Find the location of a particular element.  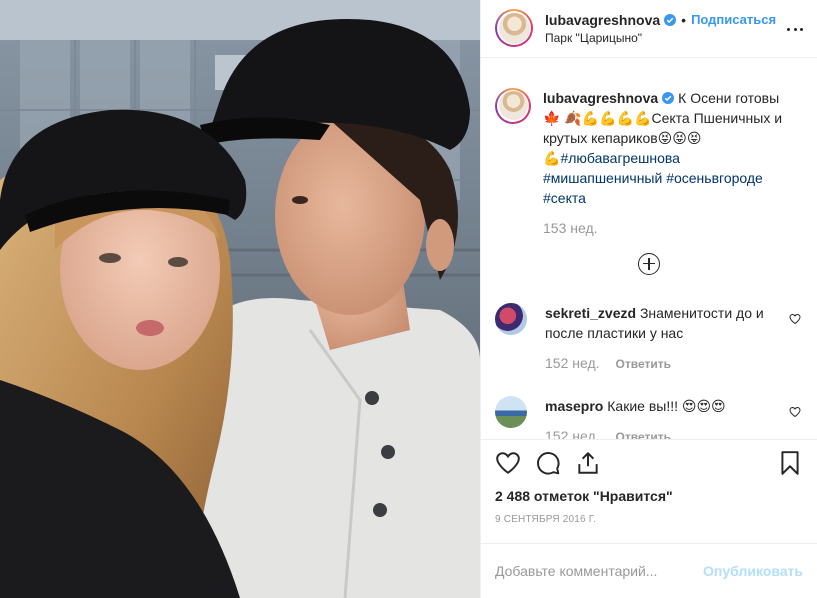

comment-text: Какие вы!!! 😍😍😍 is located at coordinates (666, 405).